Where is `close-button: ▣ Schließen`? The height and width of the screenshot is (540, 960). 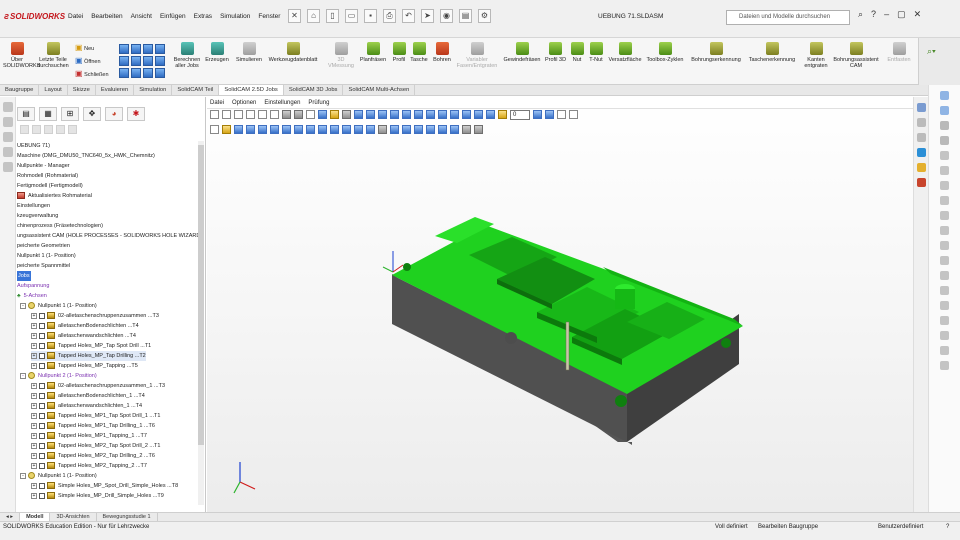 close-button: ▣ Schließen is located at coordinates (92, 74).